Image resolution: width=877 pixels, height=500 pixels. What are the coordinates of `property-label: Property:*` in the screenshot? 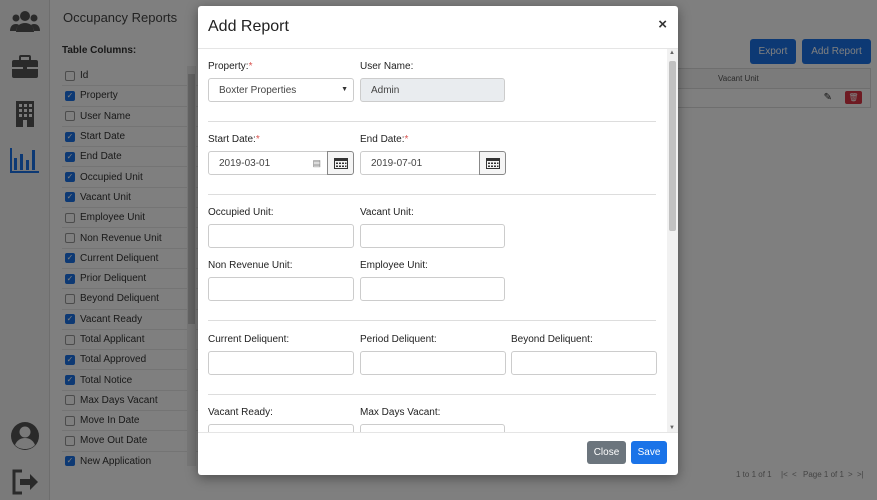 It's located at (230, 66).